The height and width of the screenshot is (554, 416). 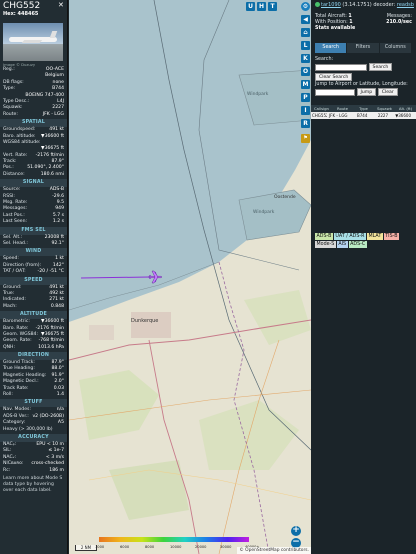 I want to click on aircraft-hex: Hex: 448465, so click(x=21, y=14).